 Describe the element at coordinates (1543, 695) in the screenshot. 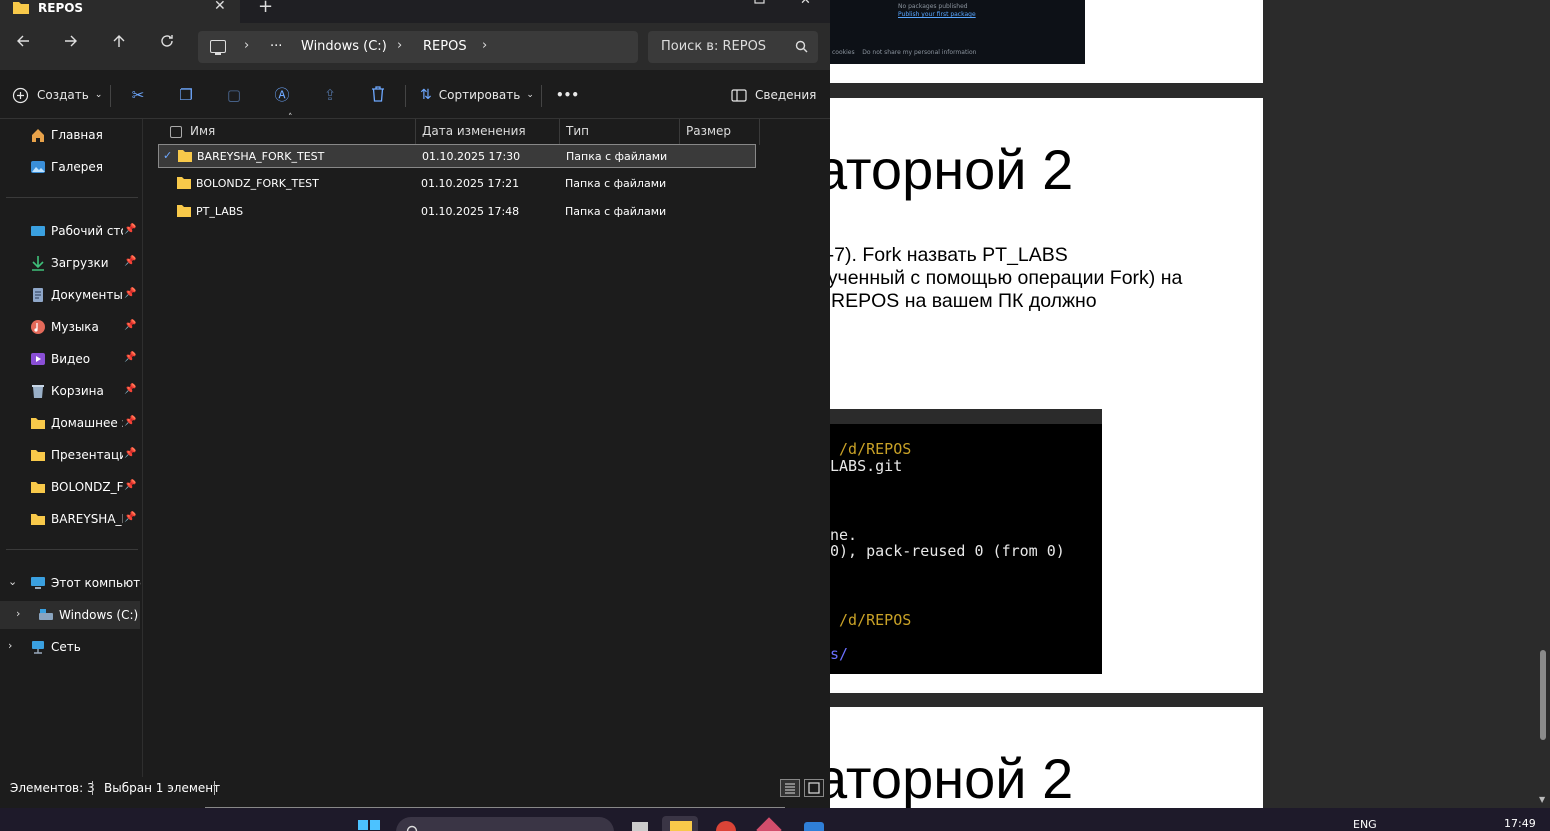

I see `scrollbar-thumb` at that location.